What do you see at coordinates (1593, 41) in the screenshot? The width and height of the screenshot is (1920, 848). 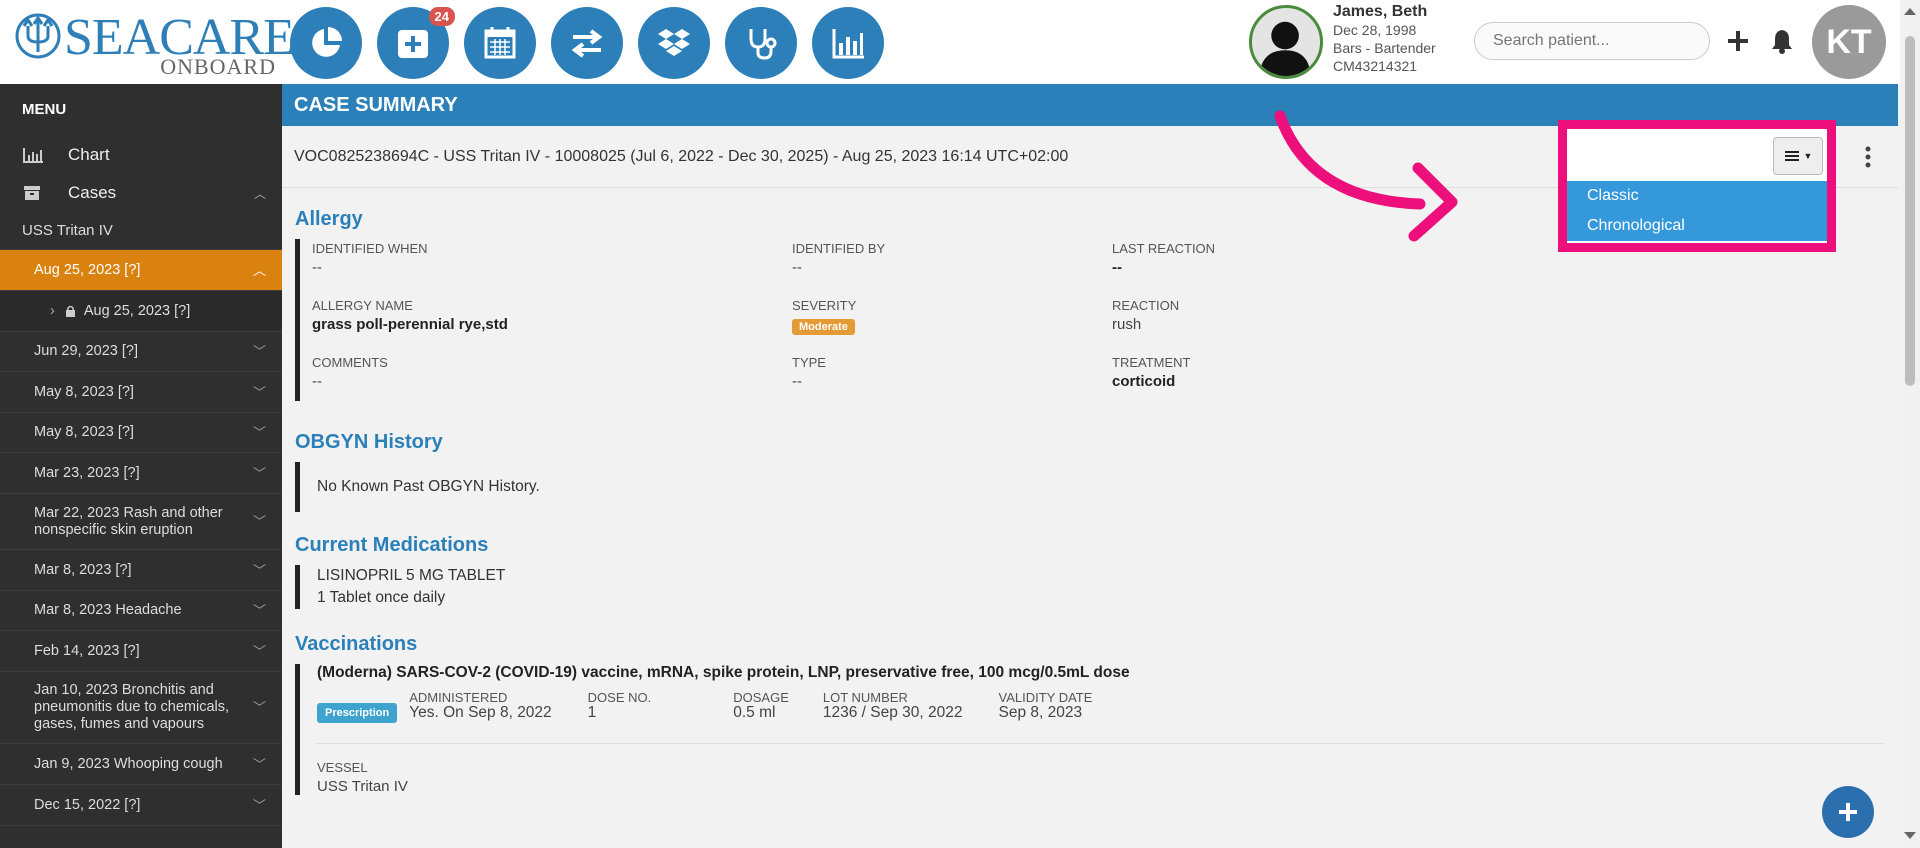 I see `search-input` at bounding box center [1593, 41].